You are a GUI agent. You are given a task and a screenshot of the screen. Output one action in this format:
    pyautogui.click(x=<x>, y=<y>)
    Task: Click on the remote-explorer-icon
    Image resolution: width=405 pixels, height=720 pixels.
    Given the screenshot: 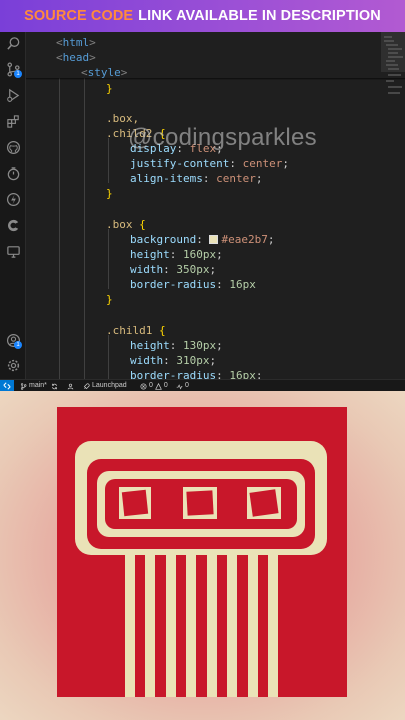 What is the action you would take?
    pyautogui.click(x=13, y=251)
    